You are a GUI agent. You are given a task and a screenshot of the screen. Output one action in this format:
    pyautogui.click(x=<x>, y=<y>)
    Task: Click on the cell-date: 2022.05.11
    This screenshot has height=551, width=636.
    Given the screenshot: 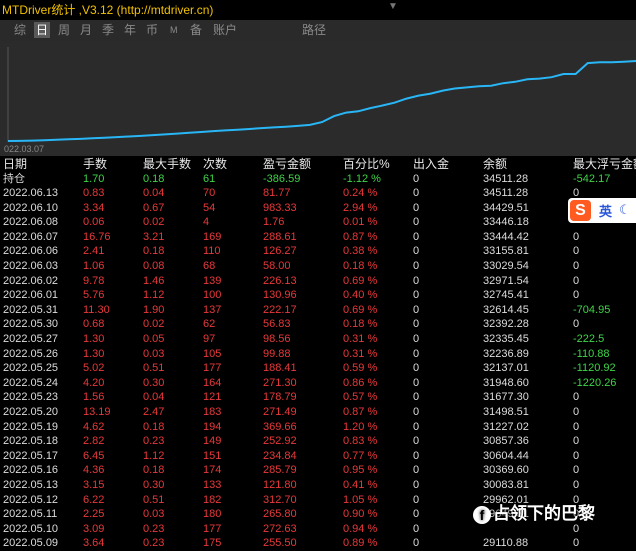 What is the action you would take?
    pyautogui.click(x=30, y=514)
    